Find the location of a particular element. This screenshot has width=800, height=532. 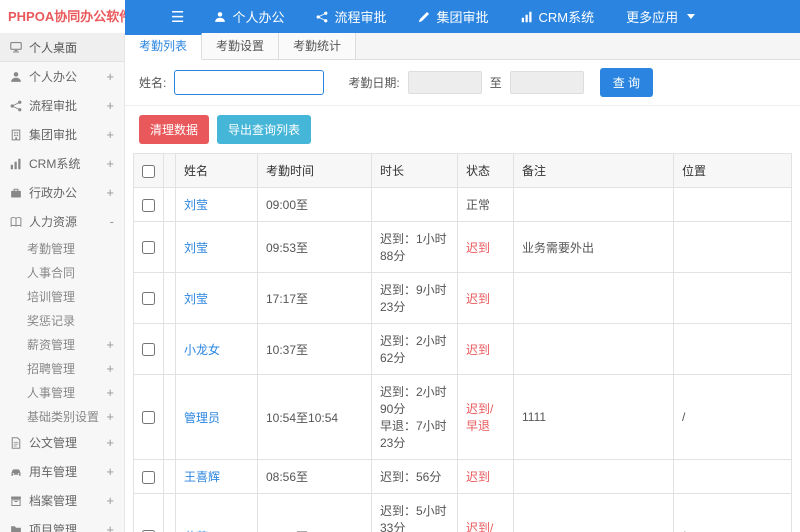

expand-toggle-icon: - is located at coordinates (112, 221).